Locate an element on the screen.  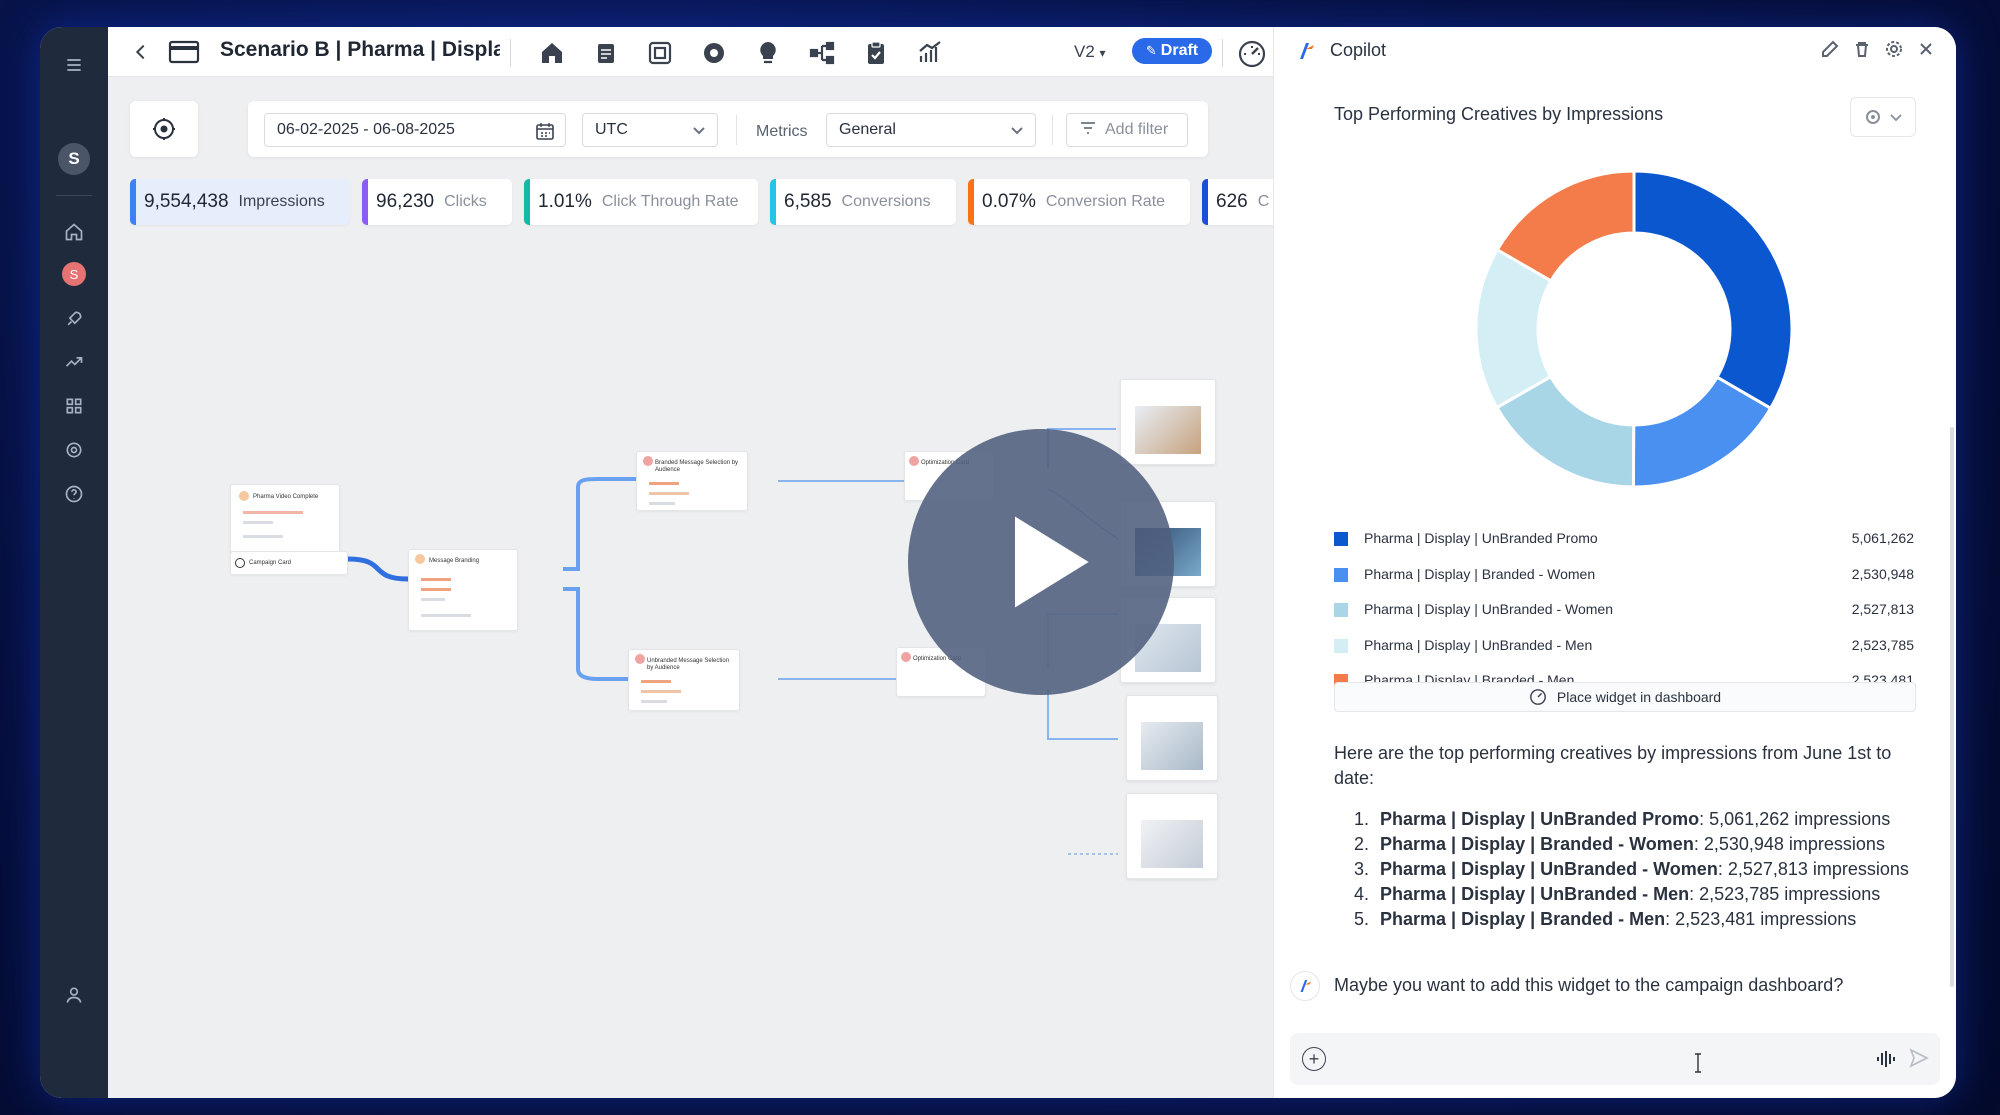
timezone-select: UTC is located at coordinates (650, 130).